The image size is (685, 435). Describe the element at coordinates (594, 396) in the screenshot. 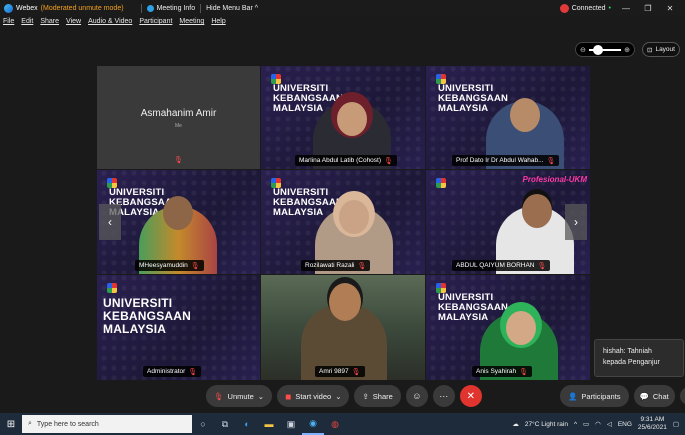

I see `participants-button: 👤 Participants` at that location.